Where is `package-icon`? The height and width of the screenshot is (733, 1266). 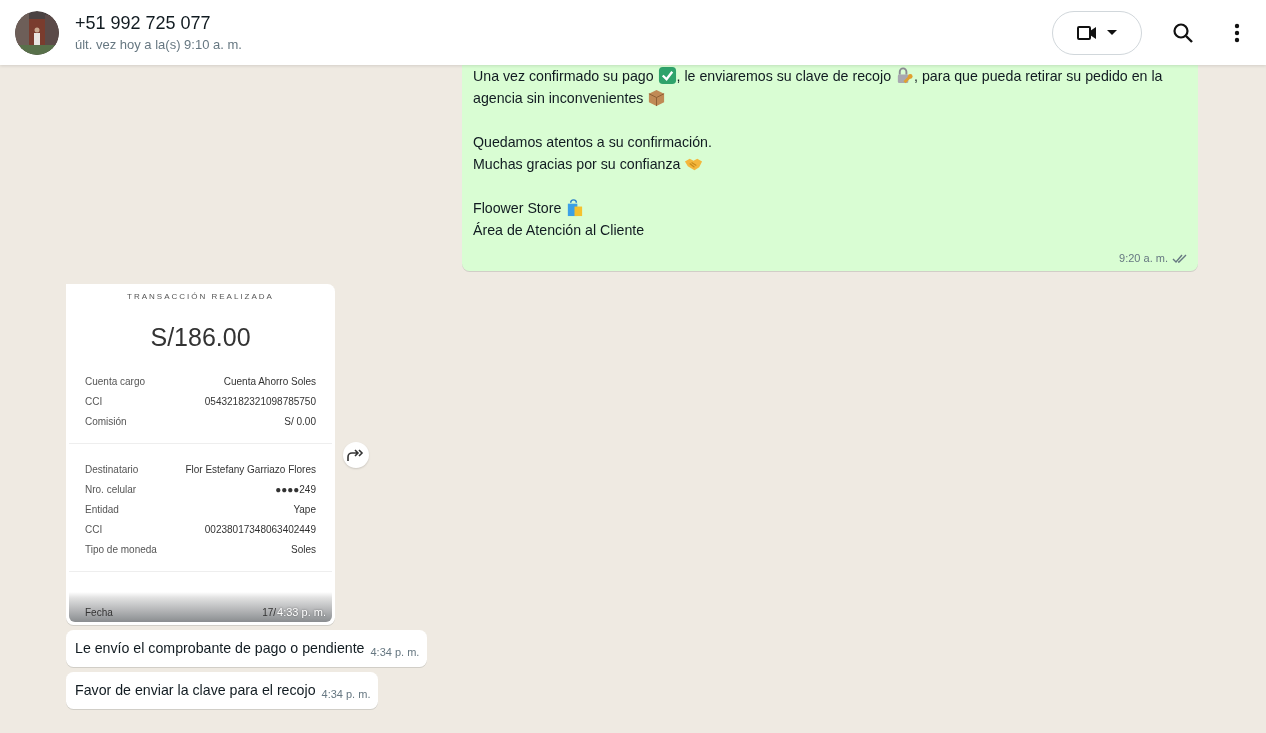
package-icon is located at coordinates (657, 97).